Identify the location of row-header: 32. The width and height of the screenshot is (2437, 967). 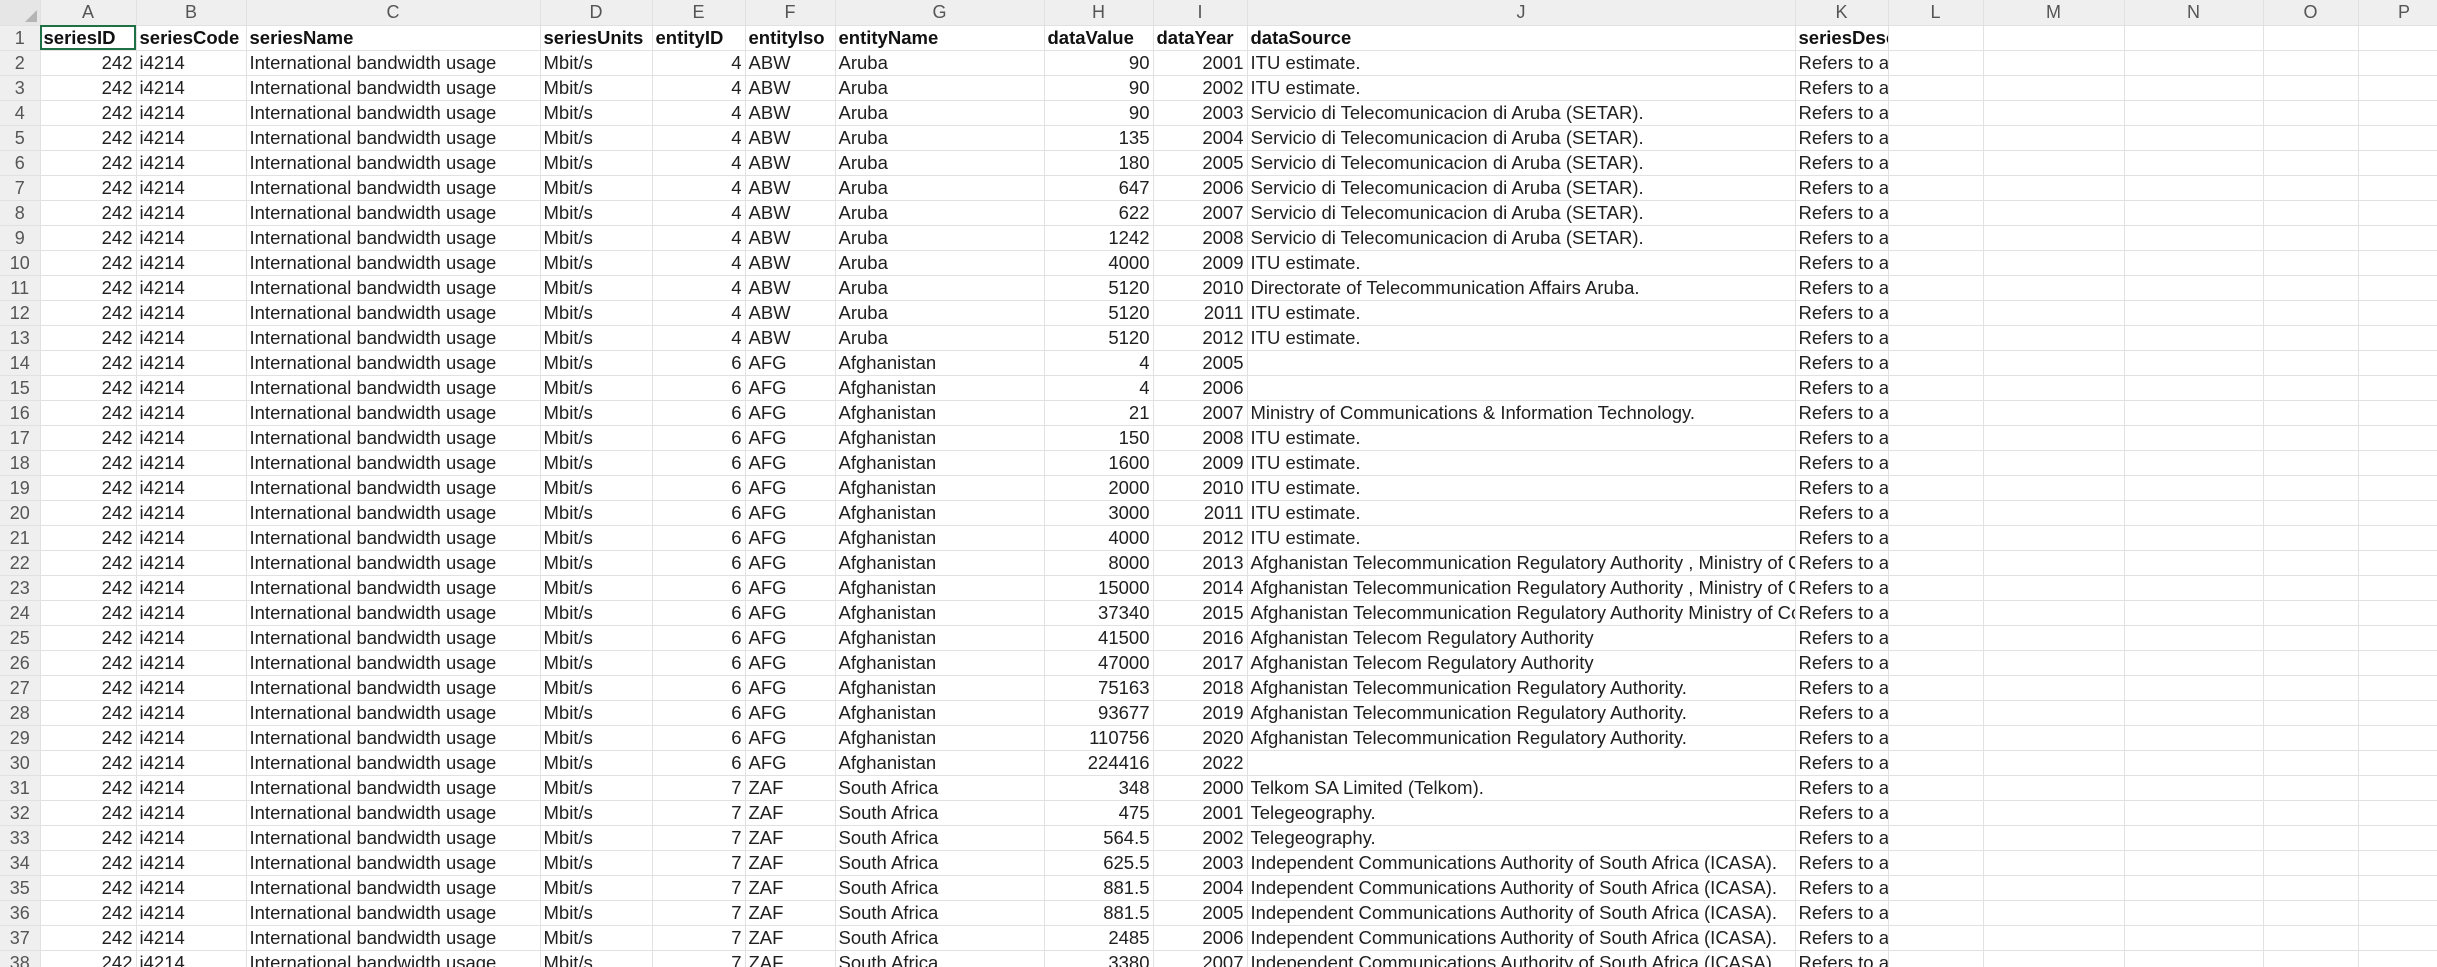
(20, 813).